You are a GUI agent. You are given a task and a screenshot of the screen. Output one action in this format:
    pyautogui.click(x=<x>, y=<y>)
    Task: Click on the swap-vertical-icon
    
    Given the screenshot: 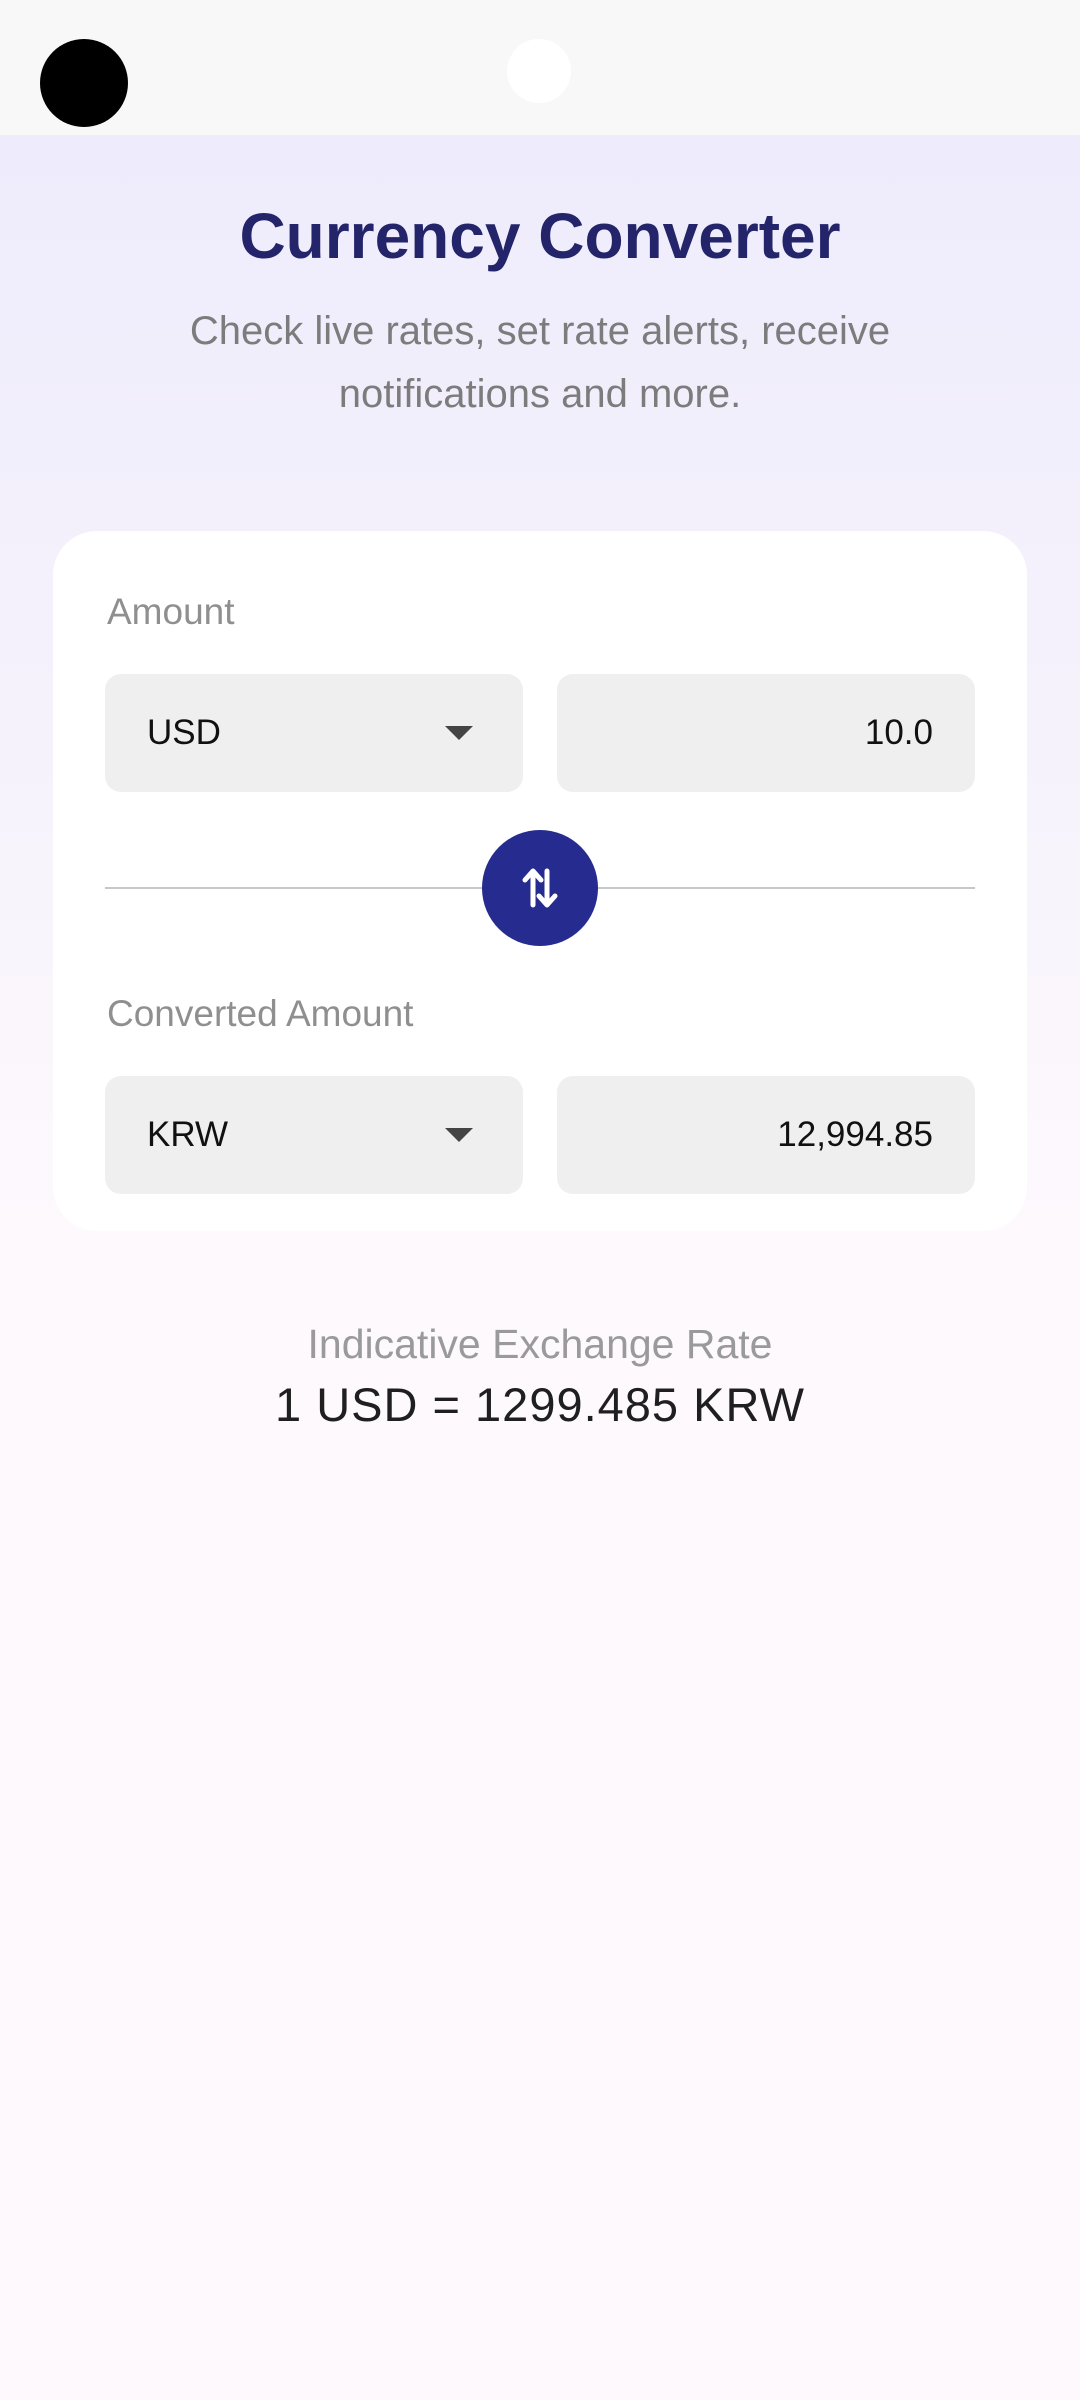 What is the action you would take?
    pyautogui.click(x=540, y=888)
    